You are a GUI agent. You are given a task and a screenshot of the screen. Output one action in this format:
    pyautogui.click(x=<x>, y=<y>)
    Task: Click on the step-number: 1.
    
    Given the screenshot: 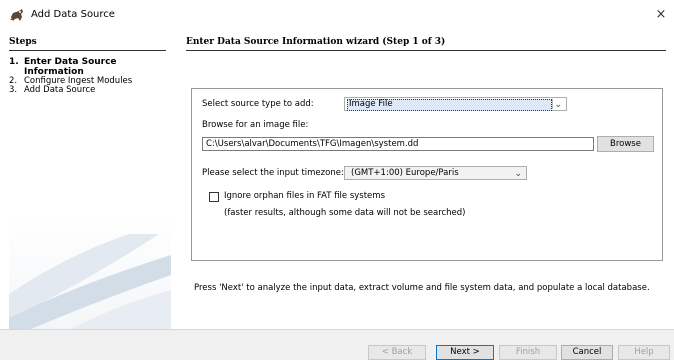 What is the action you would take?
    pyautogui.click(x=14, y=62)
    